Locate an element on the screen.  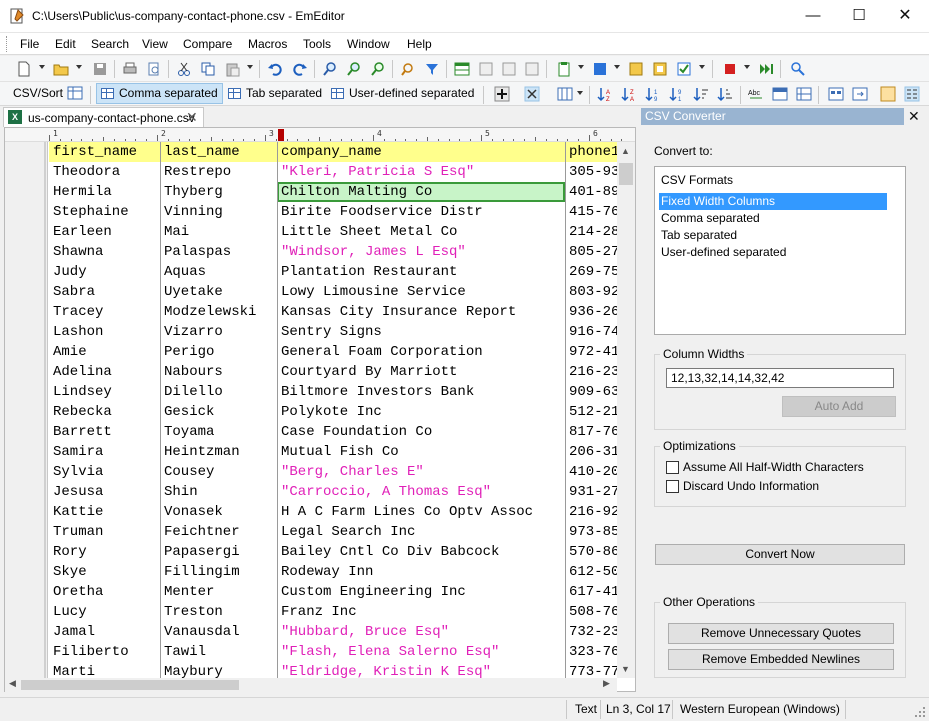
vertical-scrollbar: ▲ ▼ is located at coordinates (626, 410).